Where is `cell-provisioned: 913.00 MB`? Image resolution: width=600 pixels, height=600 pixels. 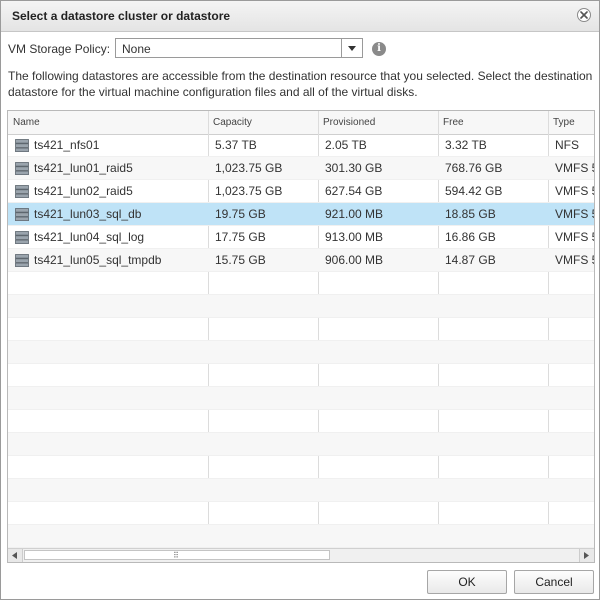 cell-provisioned: 913.00 MB is located at coordinates (354, 237).